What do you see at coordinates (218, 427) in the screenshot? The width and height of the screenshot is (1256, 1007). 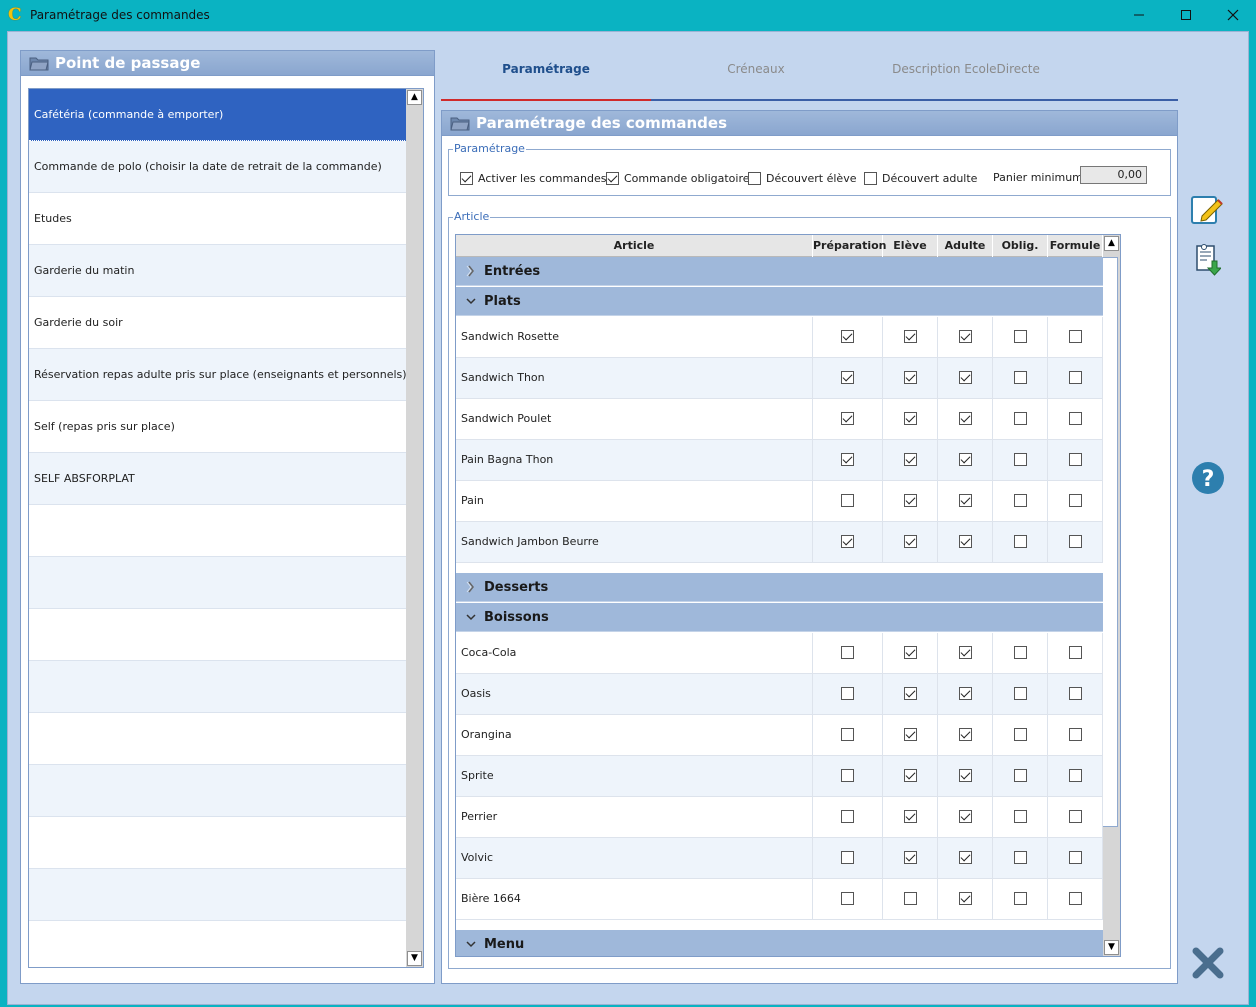 I see `list-item: Self (repas pris sur place)` at bounding box center [218, 427].